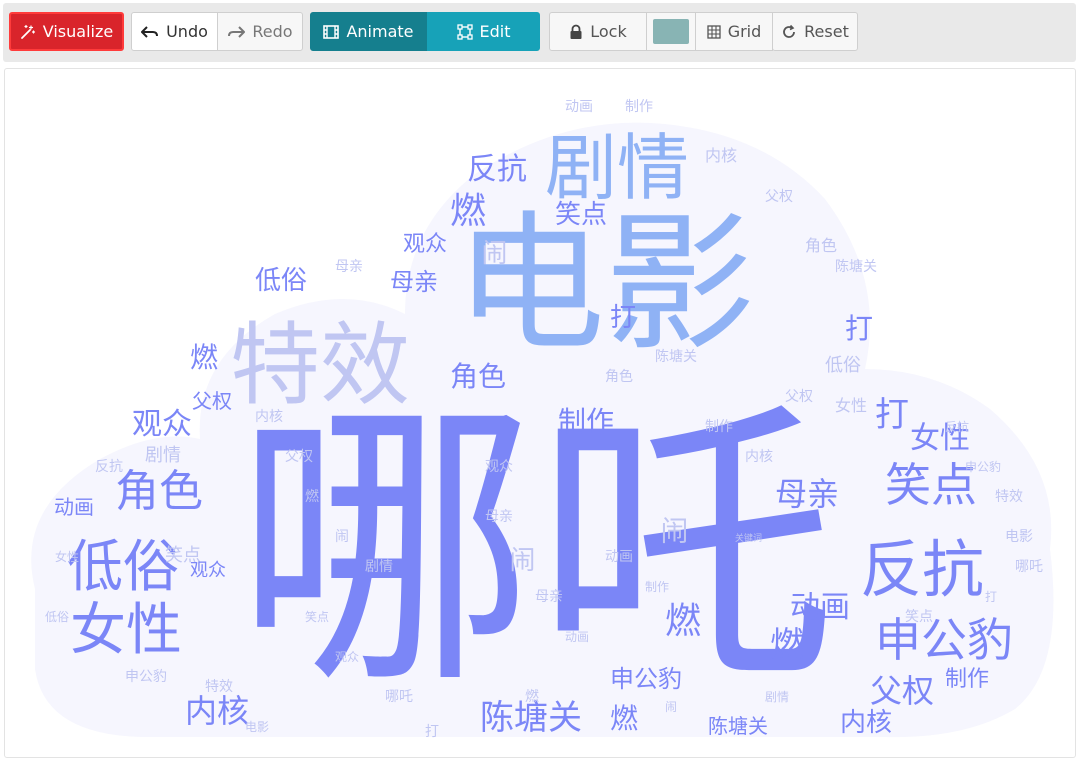  What do you see at coordinates (320, 365) in the screenshot?
I see `cloud-word: 特效` at bounding box center [320, 365].